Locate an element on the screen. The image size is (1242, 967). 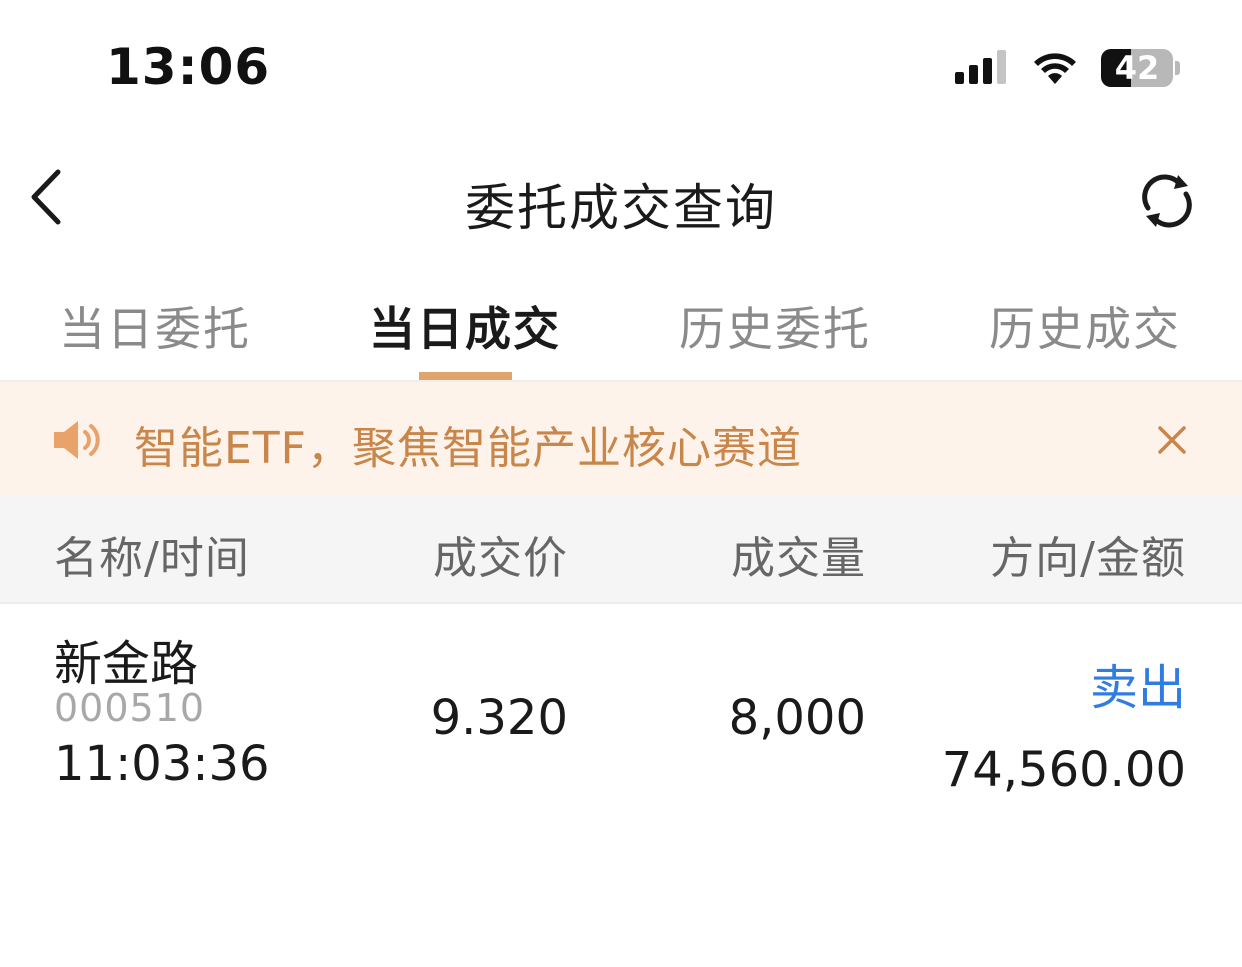
stock-code: 000510 is located at coordinates (130, 708).